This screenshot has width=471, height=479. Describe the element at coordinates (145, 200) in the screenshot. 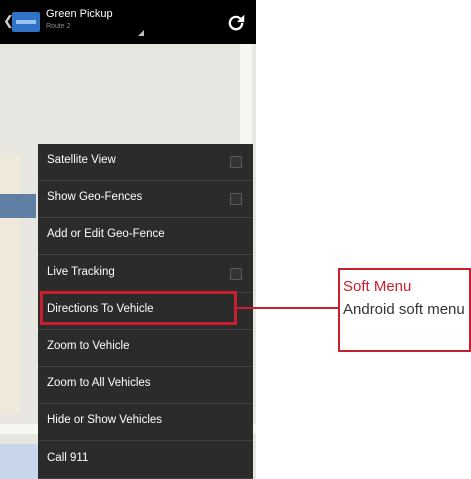

I see `menu-item: Show Geo-Fences` at that location.